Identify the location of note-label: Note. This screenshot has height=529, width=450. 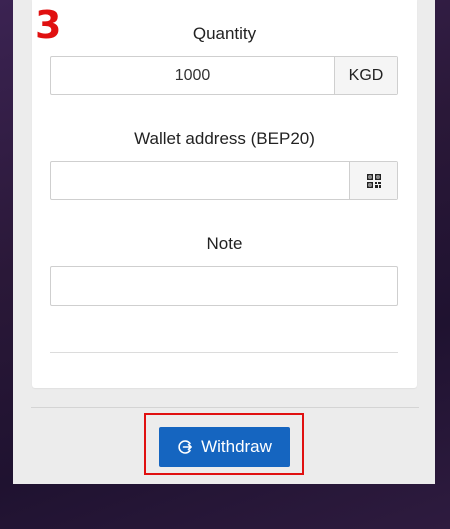
(224, 243).